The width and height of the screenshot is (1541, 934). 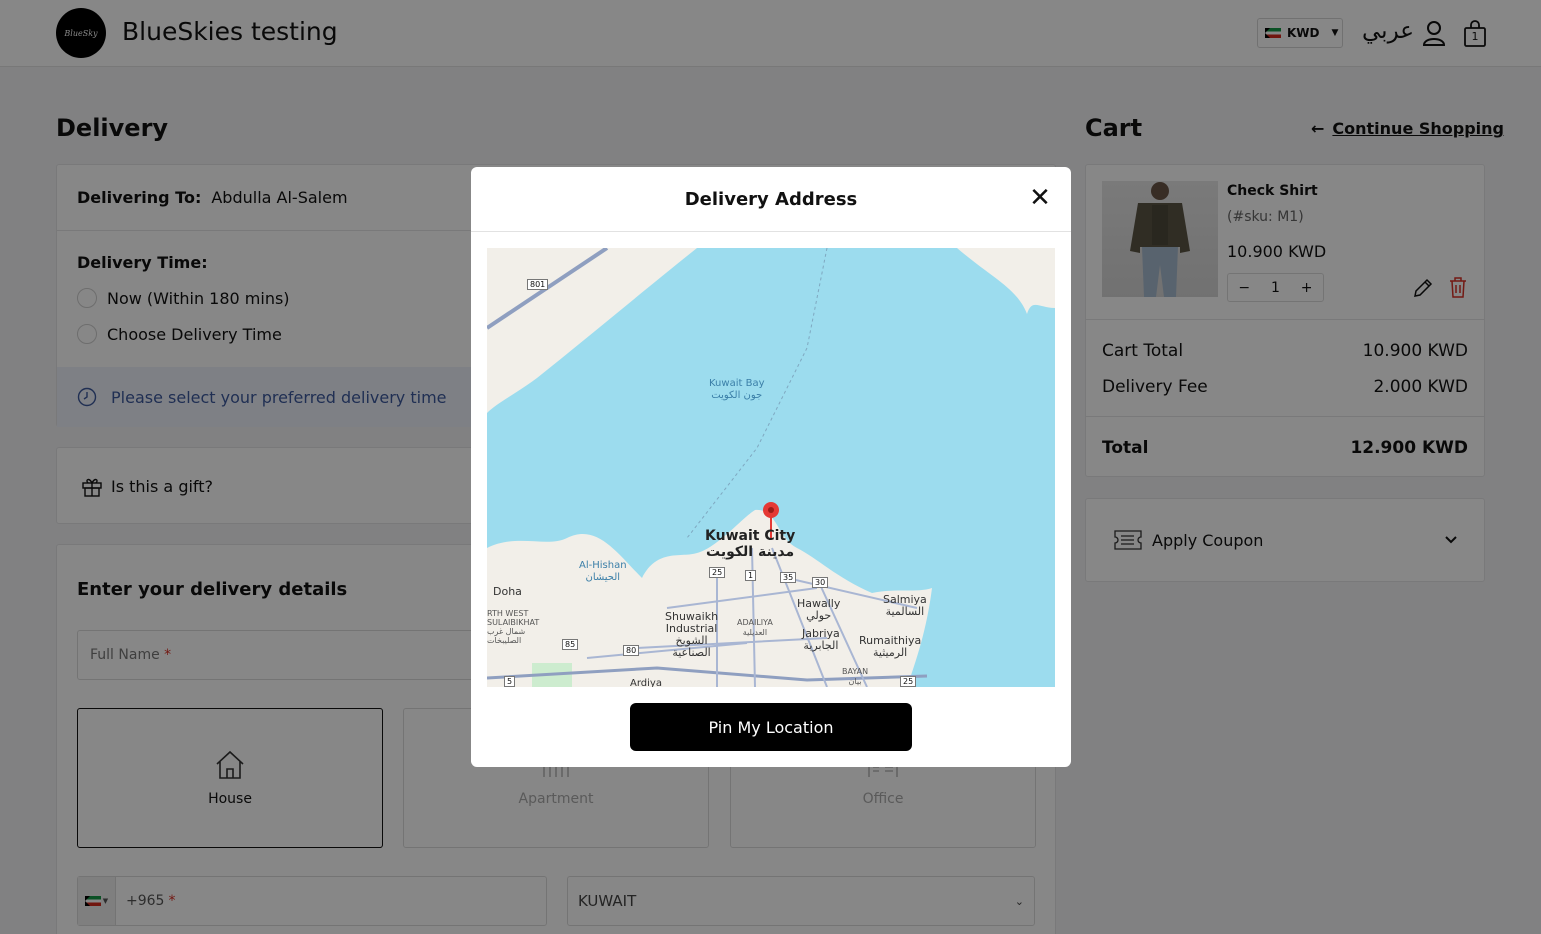 I want to click on kuwait-bay-en: Kuwait Bay, so click(x=737, y=383).